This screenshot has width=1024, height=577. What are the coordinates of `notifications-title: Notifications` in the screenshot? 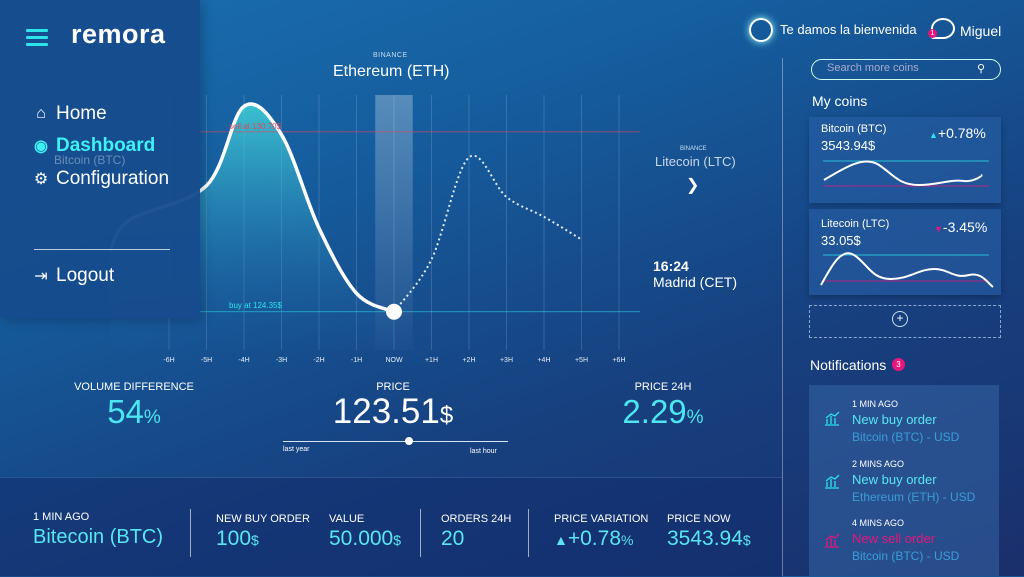 It's located at (848, 365).